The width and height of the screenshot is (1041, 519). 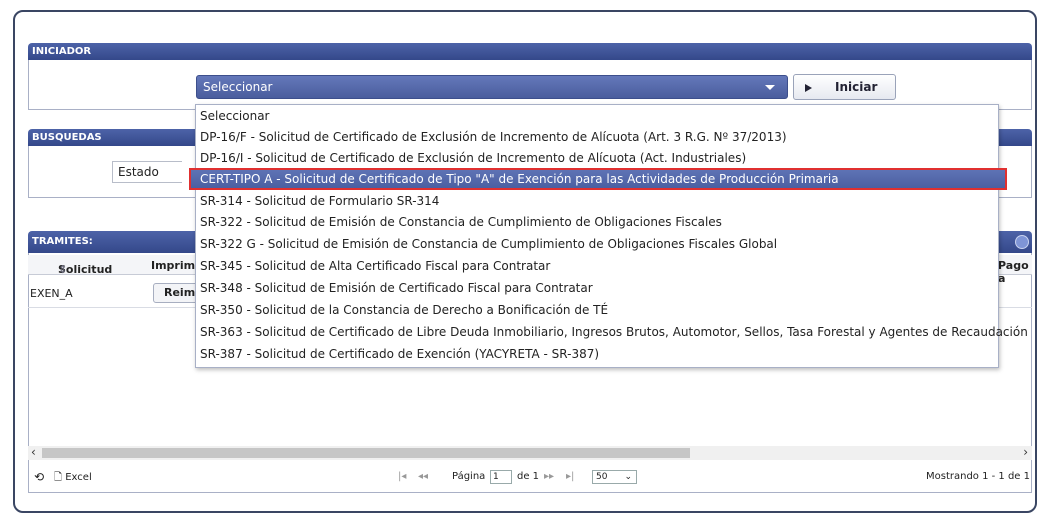 I want to click on chevron-down-icon, so click(x=770, y=87).